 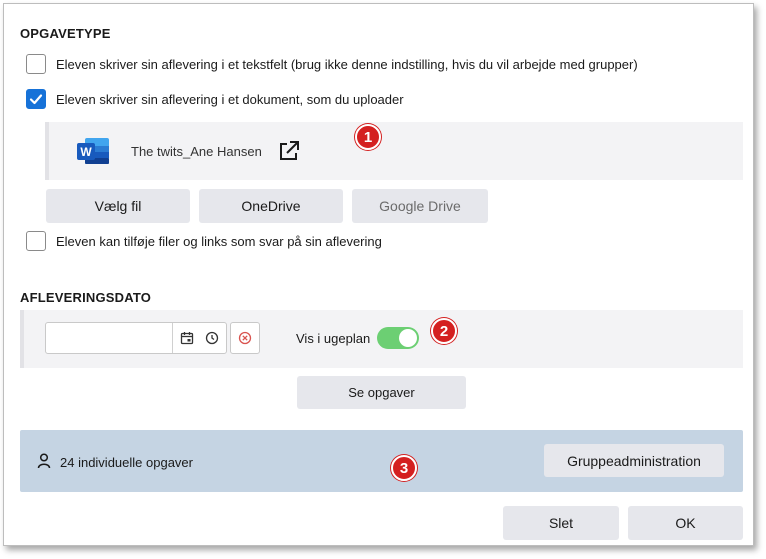 What do you see at coordinates (126, 462) in the screenshot?
I see `individual-tasks-count: 24 individuelle opgaver` at bounding box center [126, 462].